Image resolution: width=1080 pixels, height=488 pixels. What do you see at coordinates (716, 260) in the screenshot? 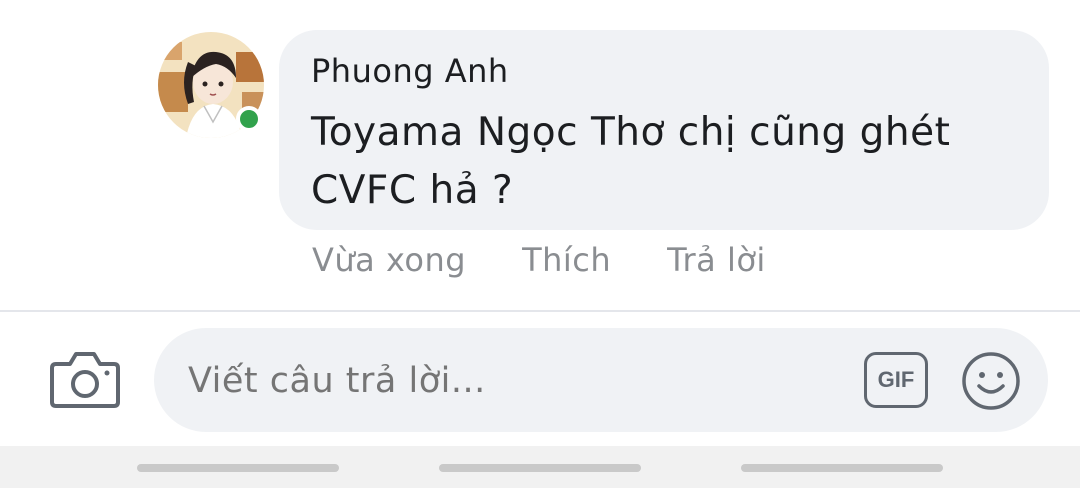
I see `reply-button: Trả lời` at bounding box center [716, 260].